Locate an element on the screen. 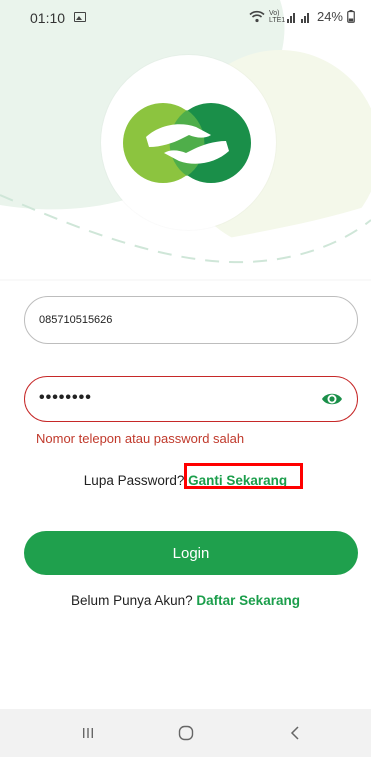 Image resolution: width=371 pixels, height=757 pixels. home-button is located at coordinates (186, 733).